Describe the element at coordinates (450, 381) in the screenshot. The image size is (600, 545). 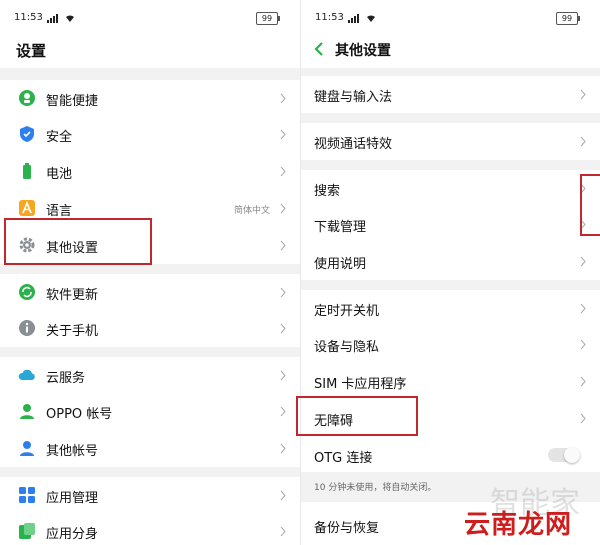
I see `settings-item-sim-apps: SIM 卡应用程序` at that location.